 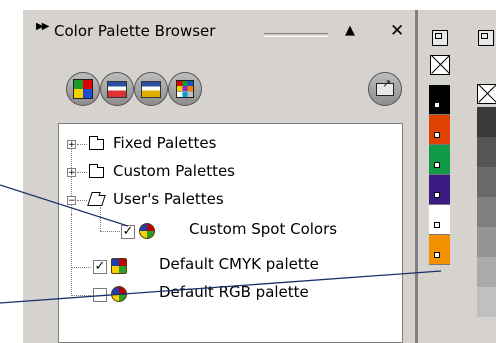 I want to click on callout-line-cmyk, so click(x=221, y=287).